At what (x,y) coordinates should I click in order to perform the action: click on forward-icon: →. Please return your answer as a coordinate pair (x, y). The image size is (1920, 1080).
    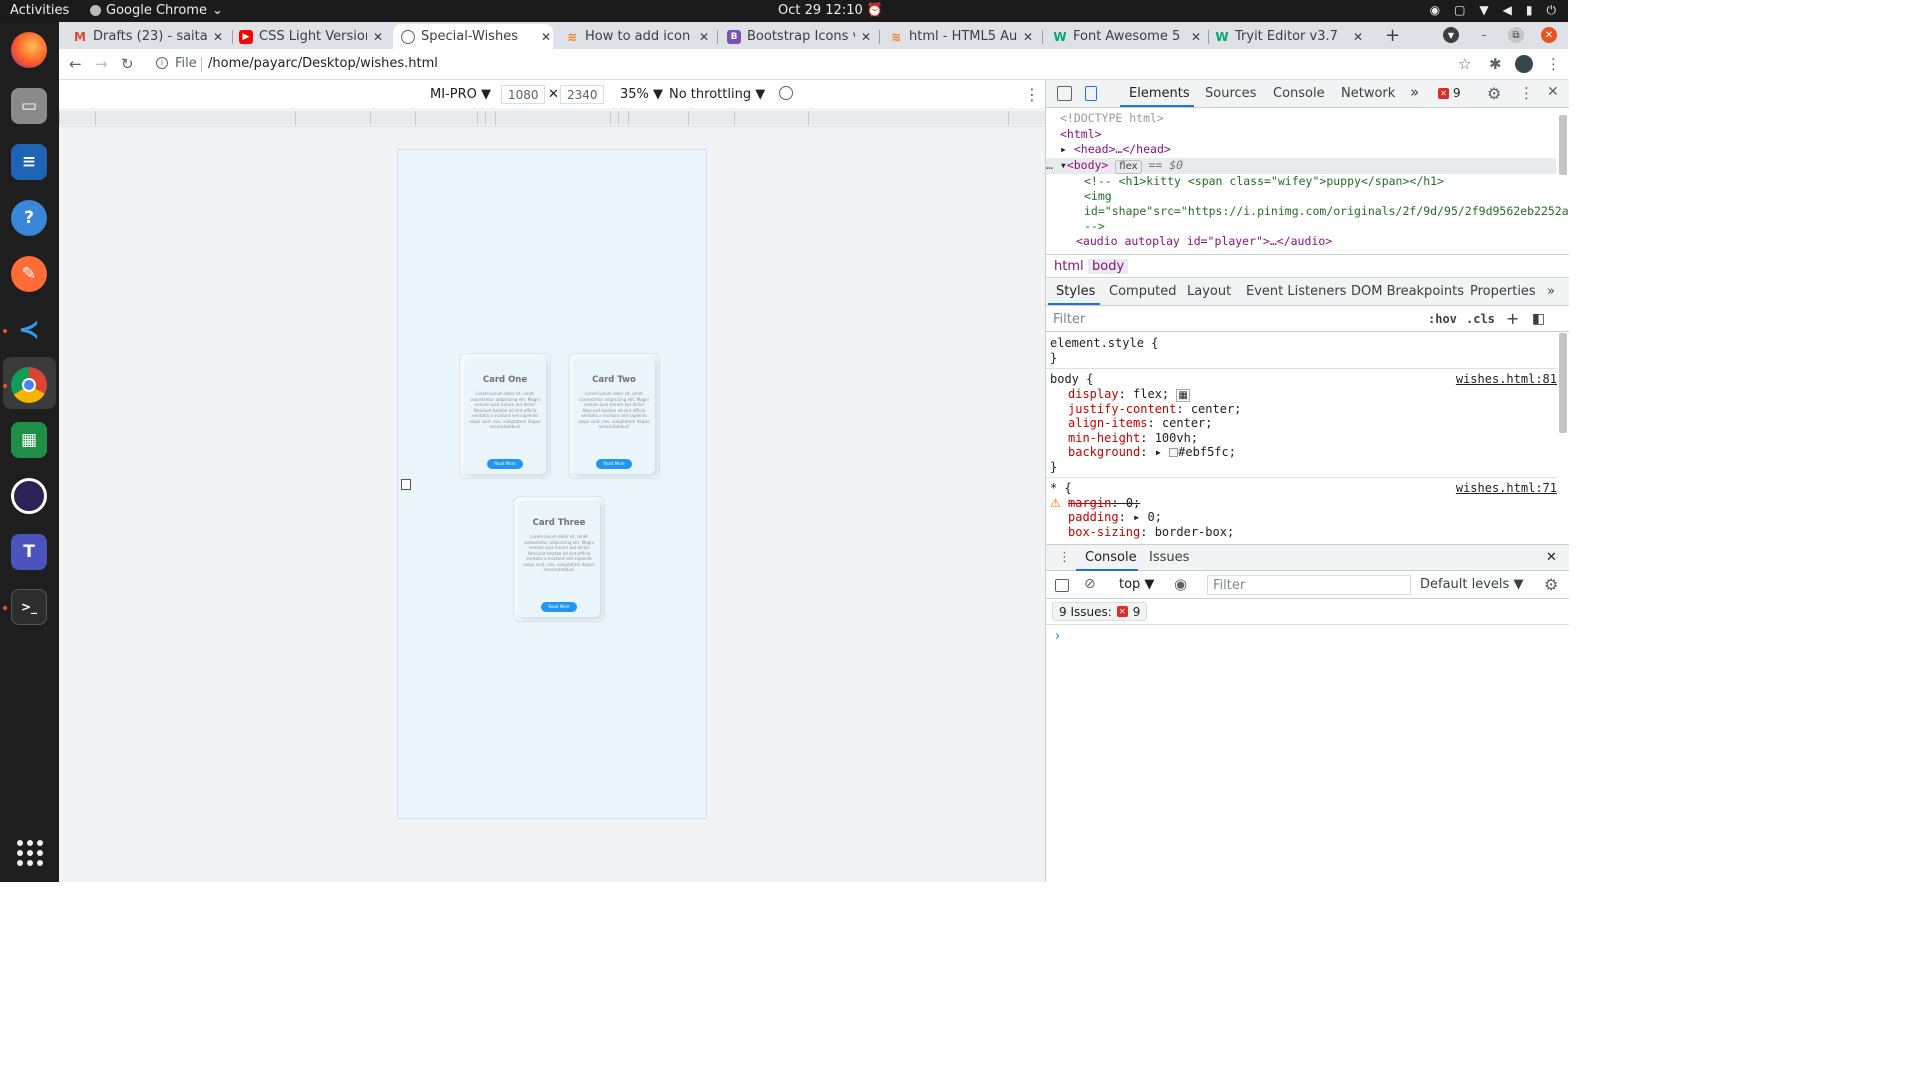
    Looking at the image, I should click on (101, 64).